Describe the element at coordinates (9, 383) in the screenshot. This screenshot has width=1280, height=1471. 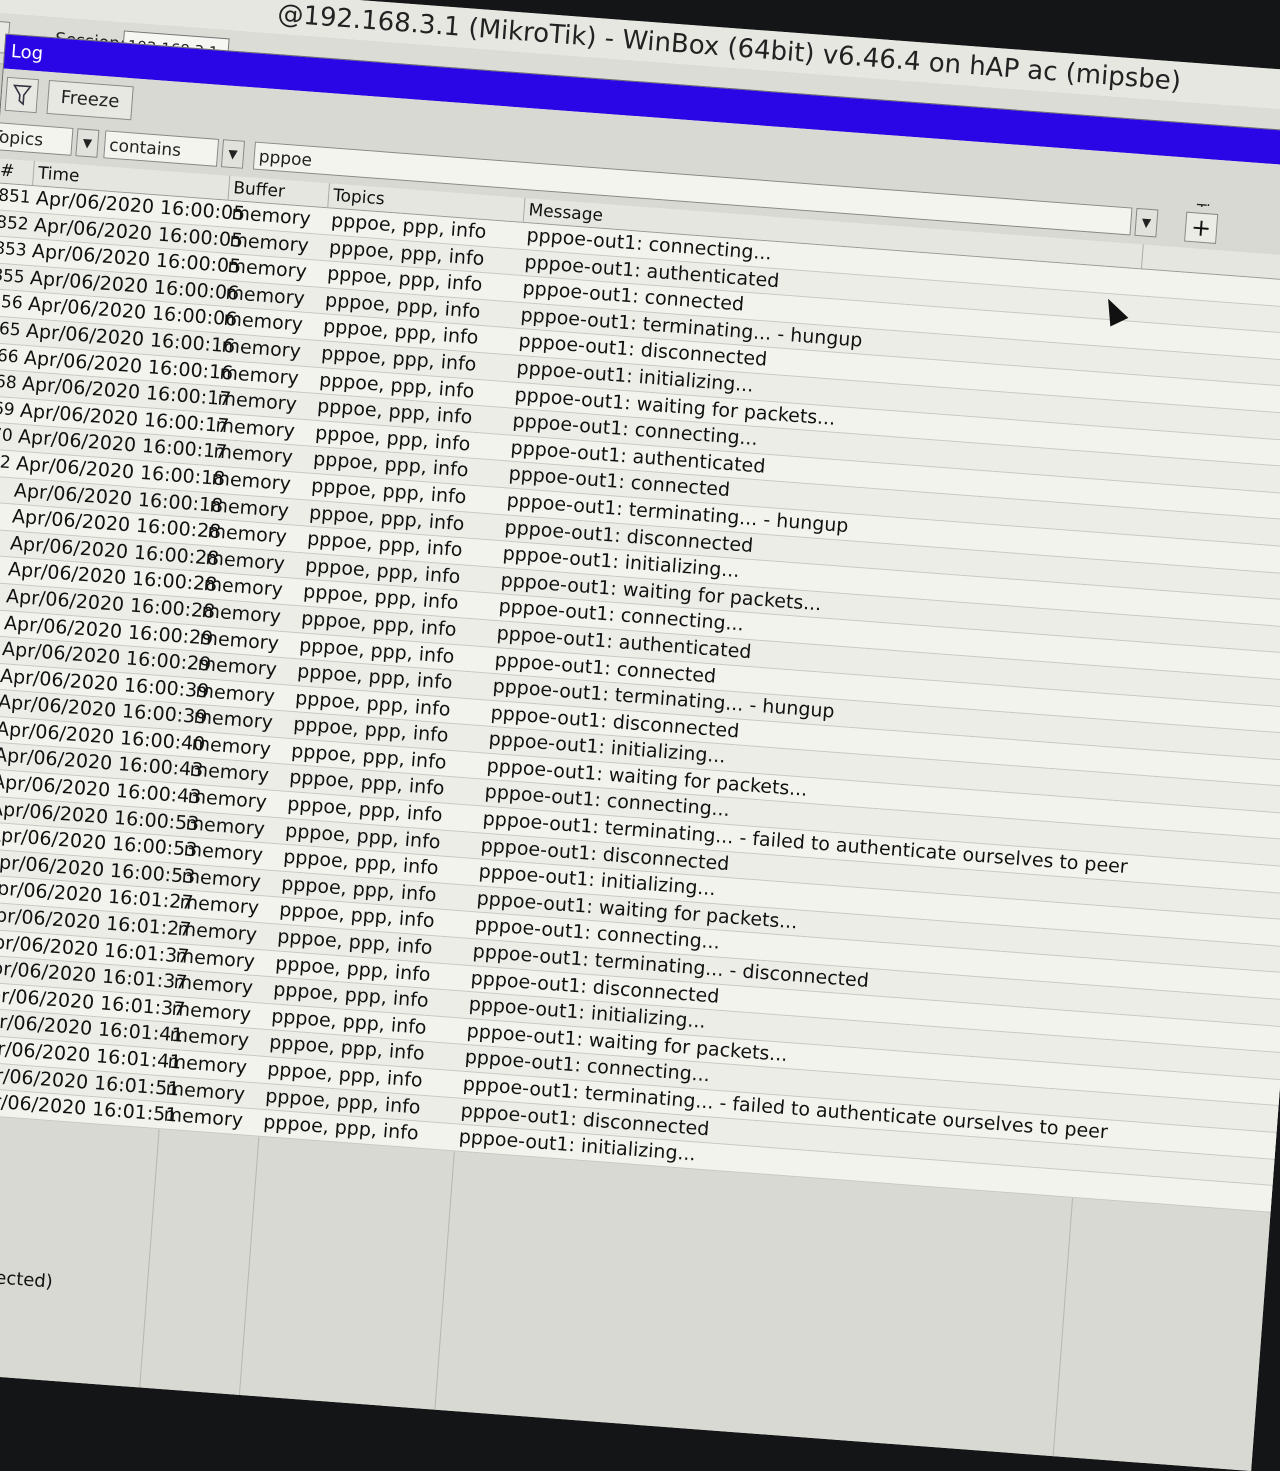
I see `row-number: 868` at that location.